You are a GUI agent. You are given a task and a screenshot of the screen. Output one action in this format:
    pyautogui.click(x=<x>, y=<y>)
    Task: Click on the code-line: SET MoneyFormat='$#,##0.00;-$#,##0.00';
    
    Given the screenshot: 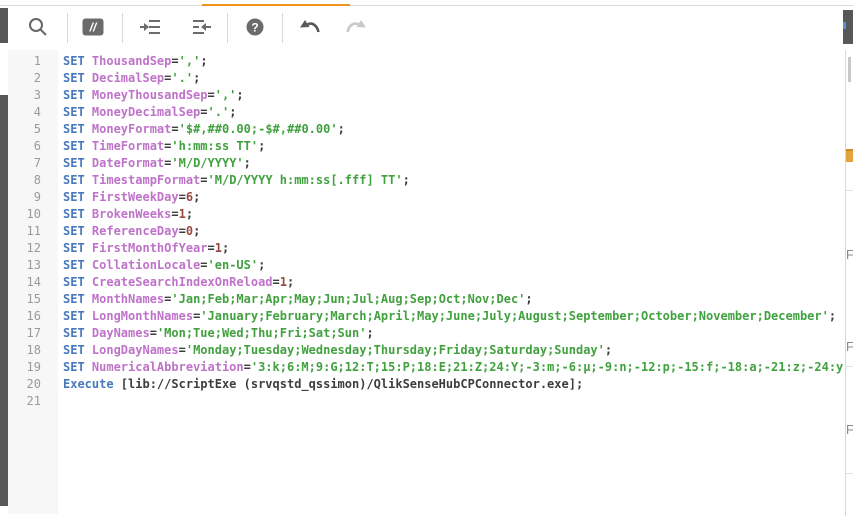 What is the action you would take?
    pyautogui.click(x=454, y=129)
    